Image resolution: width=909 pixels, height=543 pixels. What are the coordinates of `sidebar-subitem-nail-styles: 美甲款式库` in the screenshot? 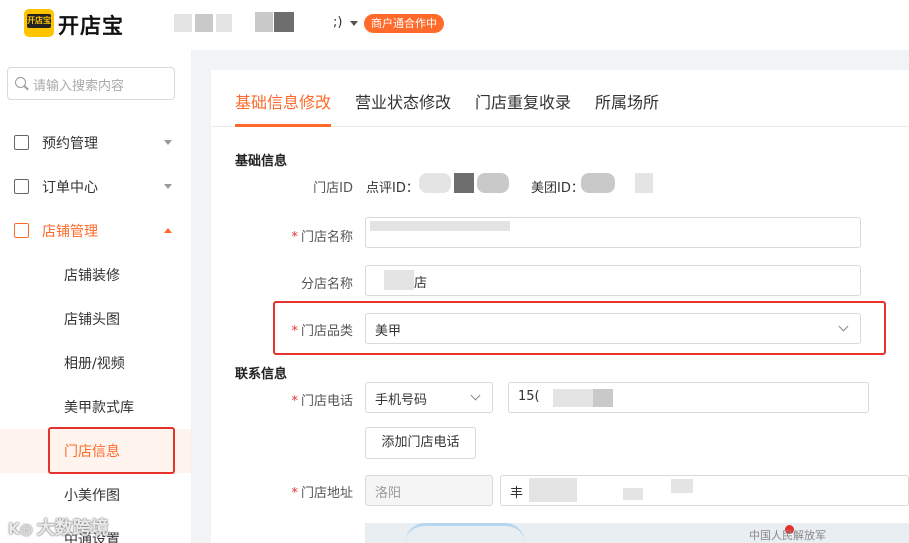 It's located at (95, 407).